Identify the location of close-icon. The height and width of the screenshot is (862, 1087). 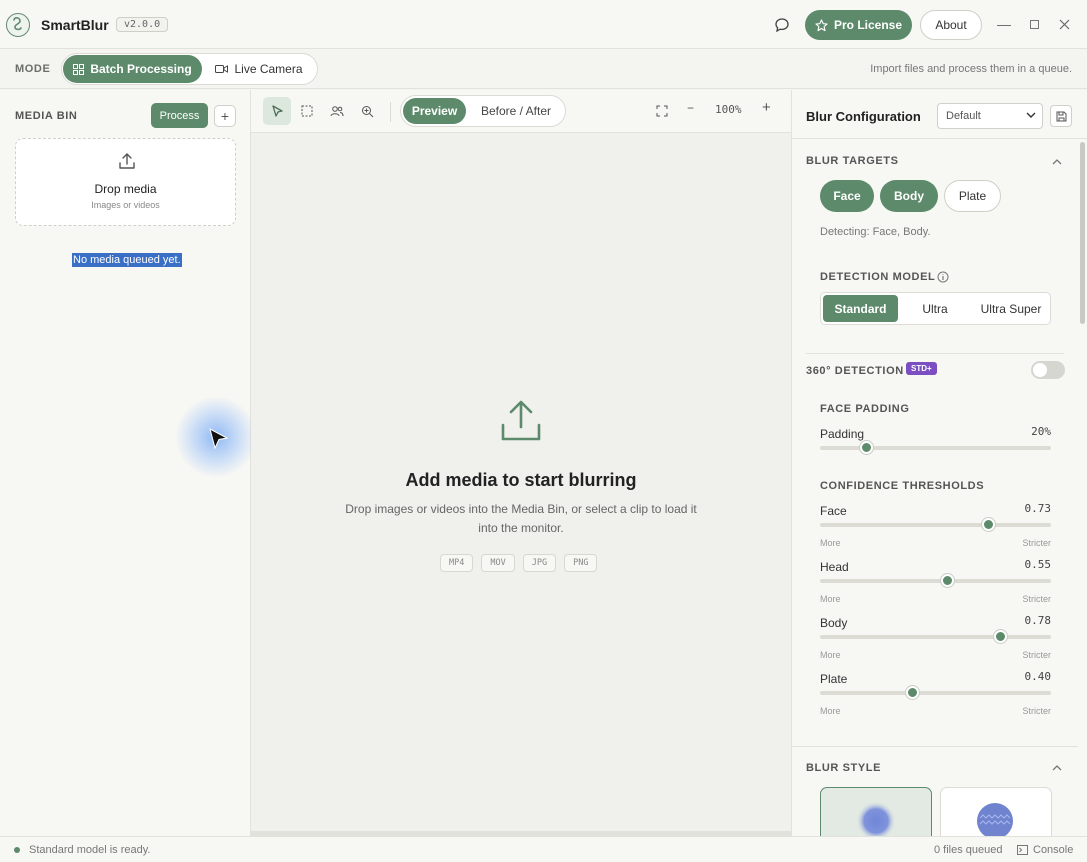
(1064, 24).